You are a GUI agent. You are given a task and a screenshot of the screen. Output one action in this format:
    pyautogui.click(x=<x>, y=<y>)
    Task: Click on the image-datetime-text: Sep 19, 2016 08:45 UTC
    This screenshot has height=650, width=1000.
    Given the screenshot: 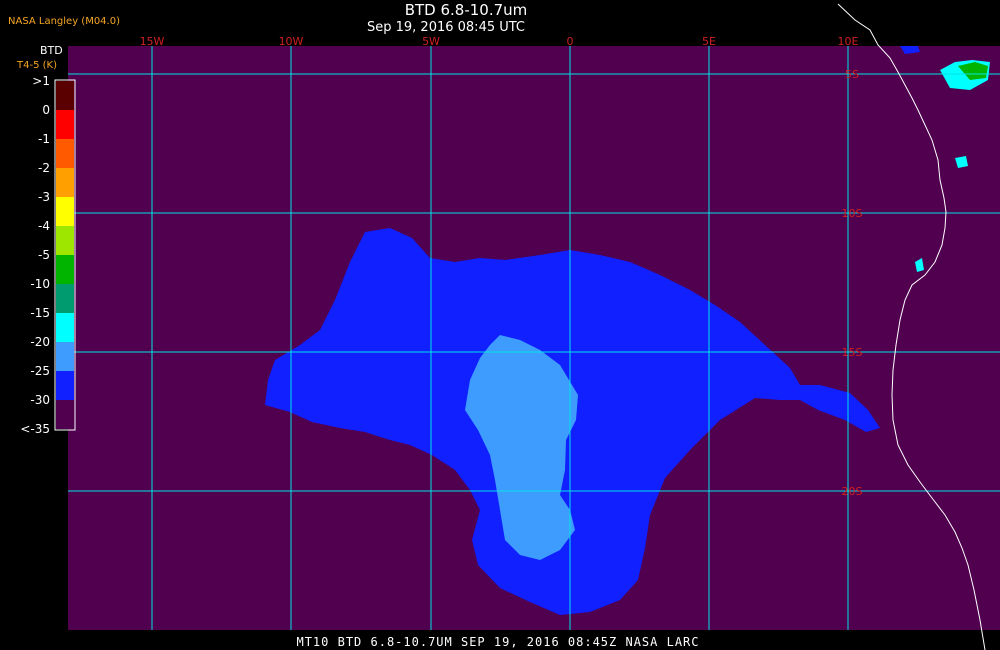 What is the action you would take?
    pyautogui.click(x=446, y=27)
    